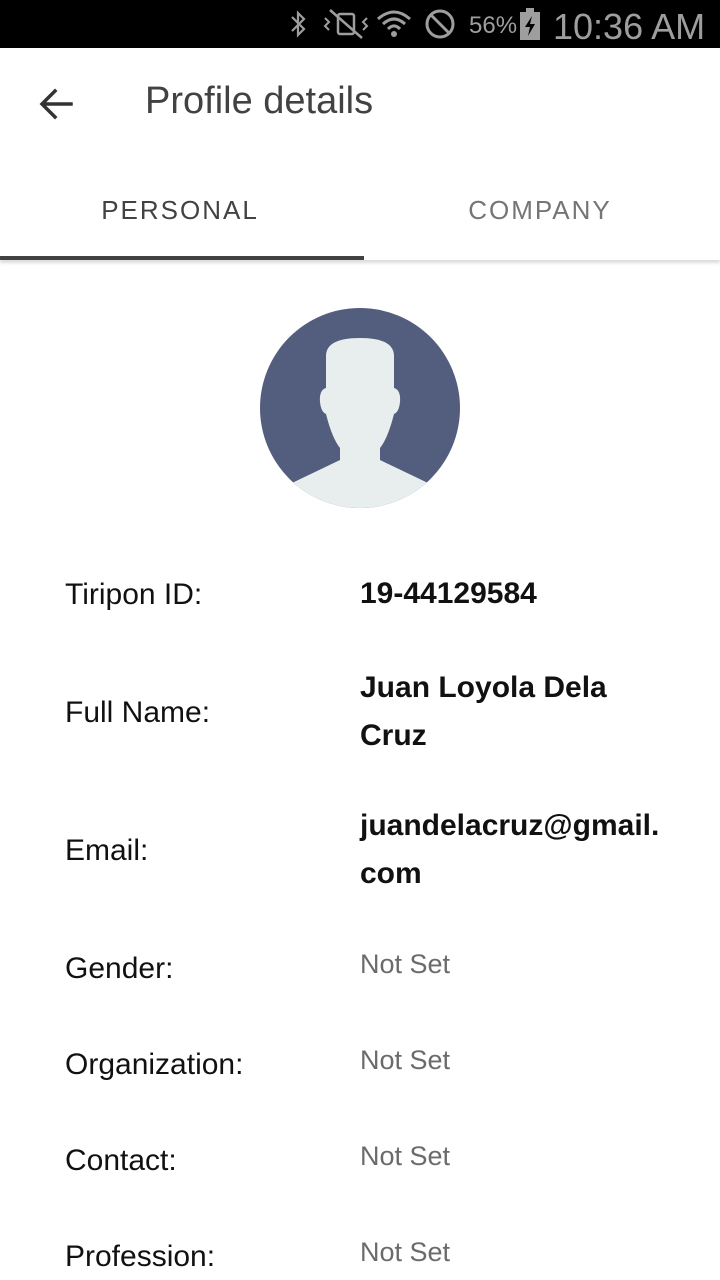  What do you see at coordinates (530, 24) in the screenshot?
I see `battery-charging-icon` at bounding box center [530, 24].